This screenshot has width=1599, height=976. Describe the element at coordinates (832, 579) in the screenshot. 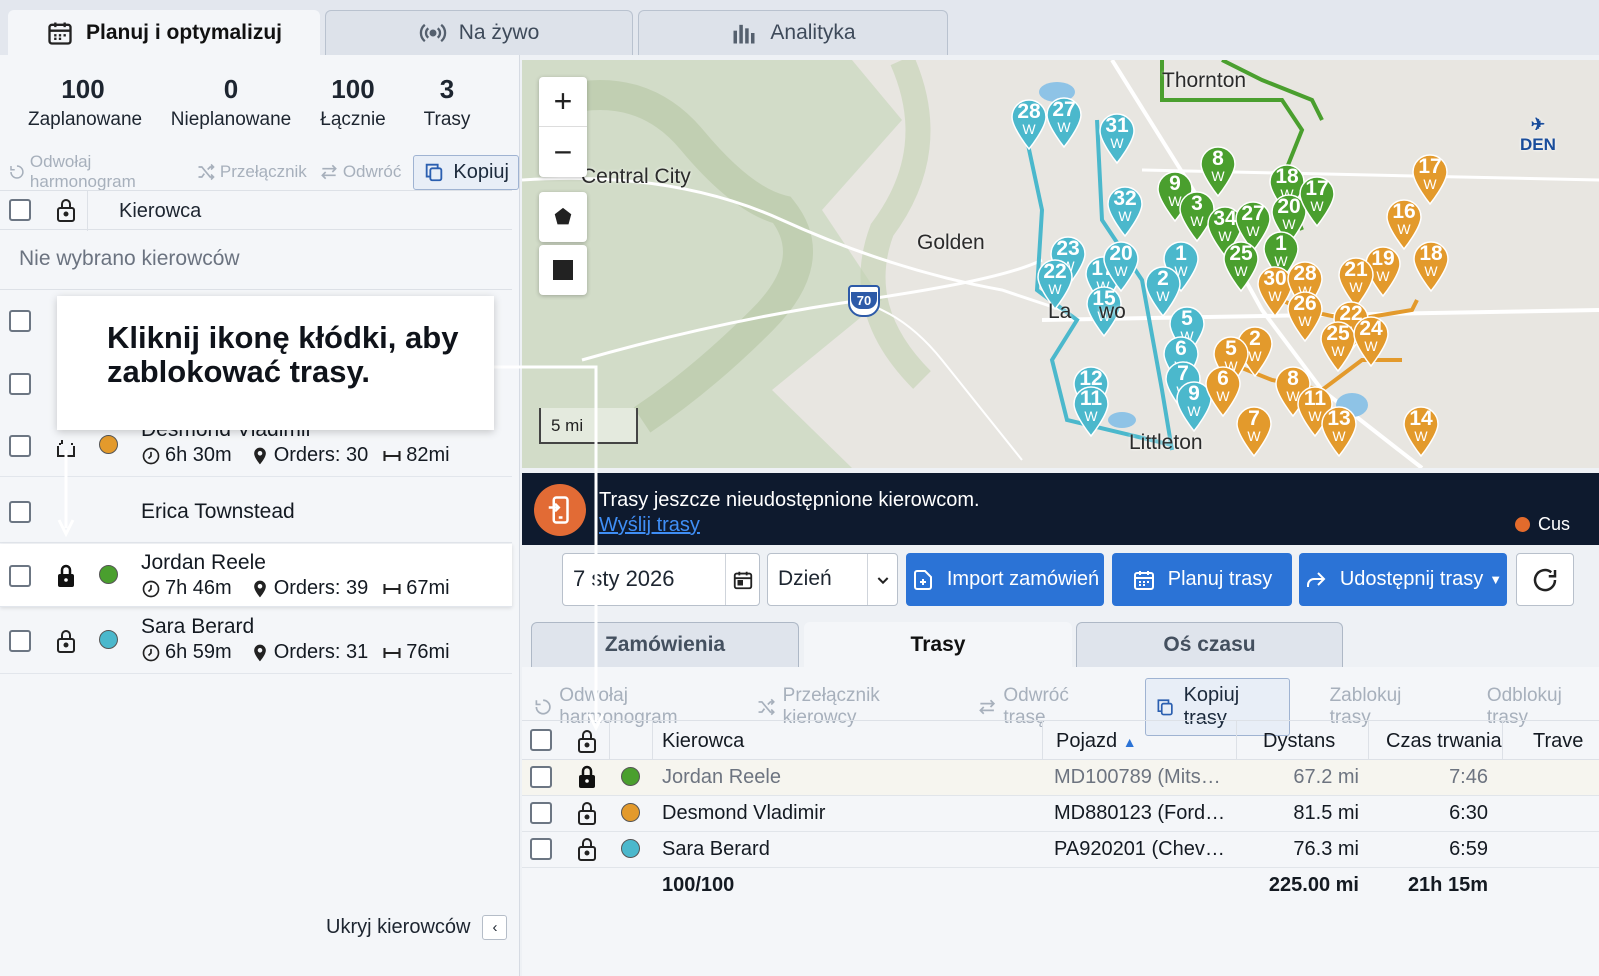

I see `period-select: Dzień` at that location.